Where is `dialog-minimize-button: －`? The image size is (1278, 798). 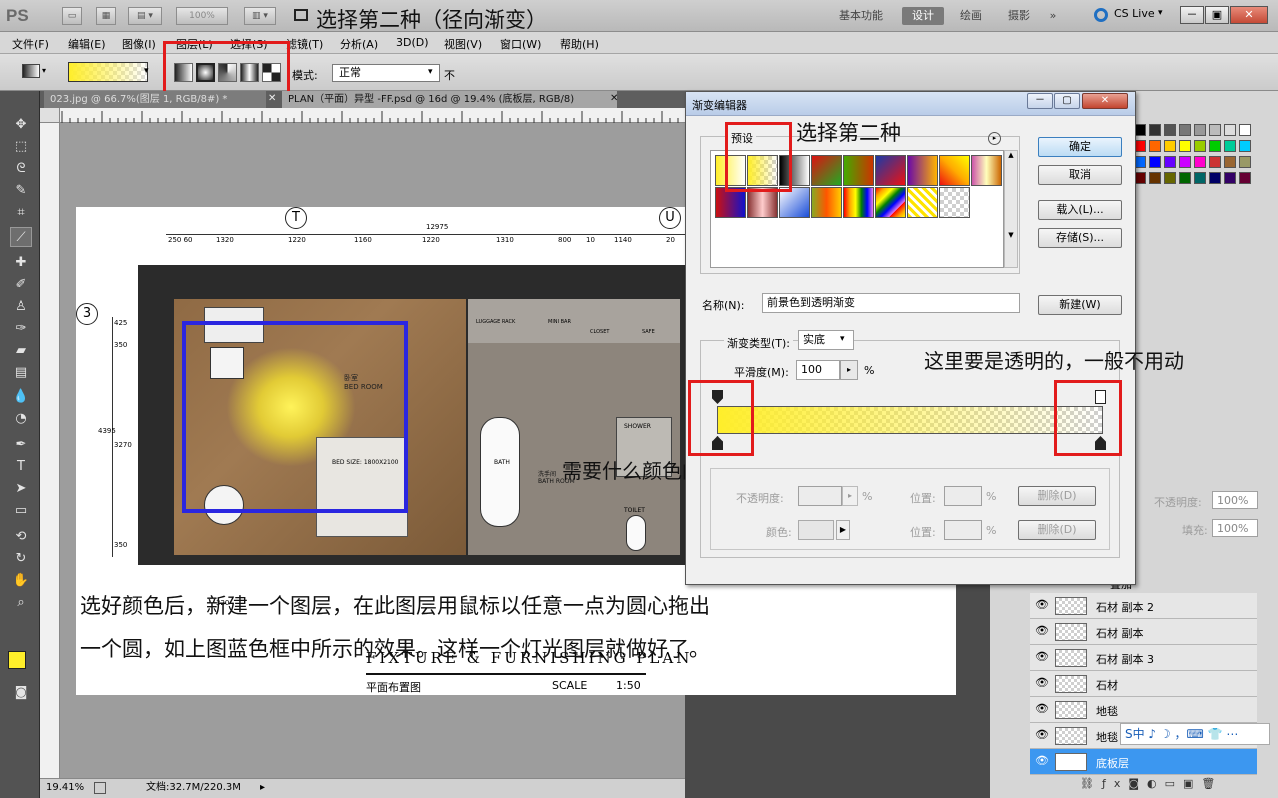 dialog-minimize-button: － is located at coordinates (1040, 101).